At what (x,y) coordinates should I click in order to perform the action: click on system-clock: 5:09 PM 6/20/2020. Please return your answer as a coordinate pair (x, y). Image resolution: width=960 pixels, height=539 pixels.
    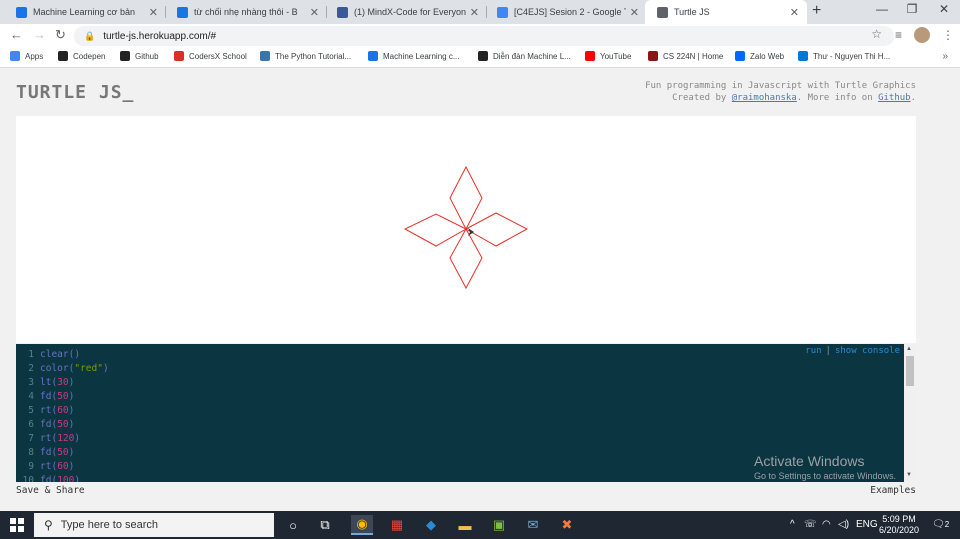
    Looking at the image, I should click on (899, 525).